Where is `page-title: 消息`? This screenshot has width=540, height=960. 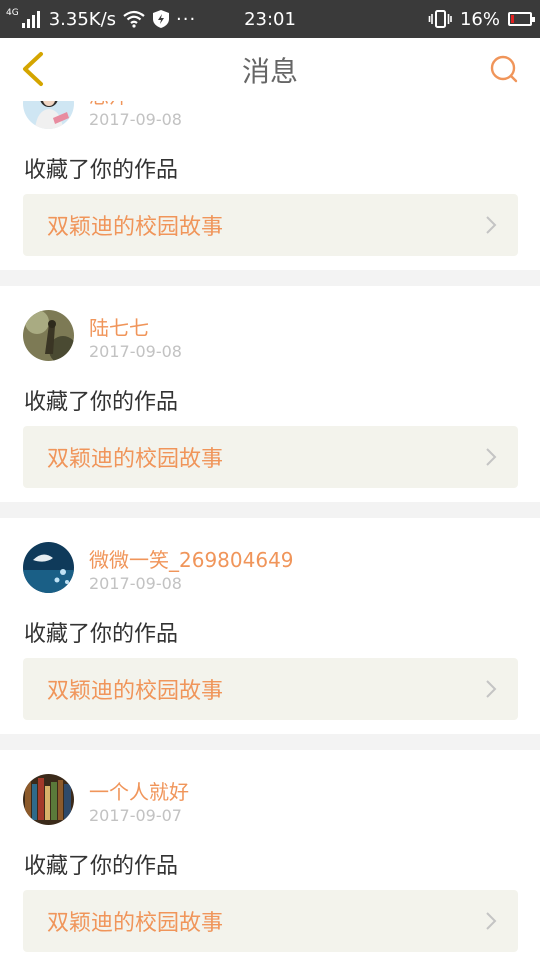 page-title: 消息 is located at coordinates (269, 71).